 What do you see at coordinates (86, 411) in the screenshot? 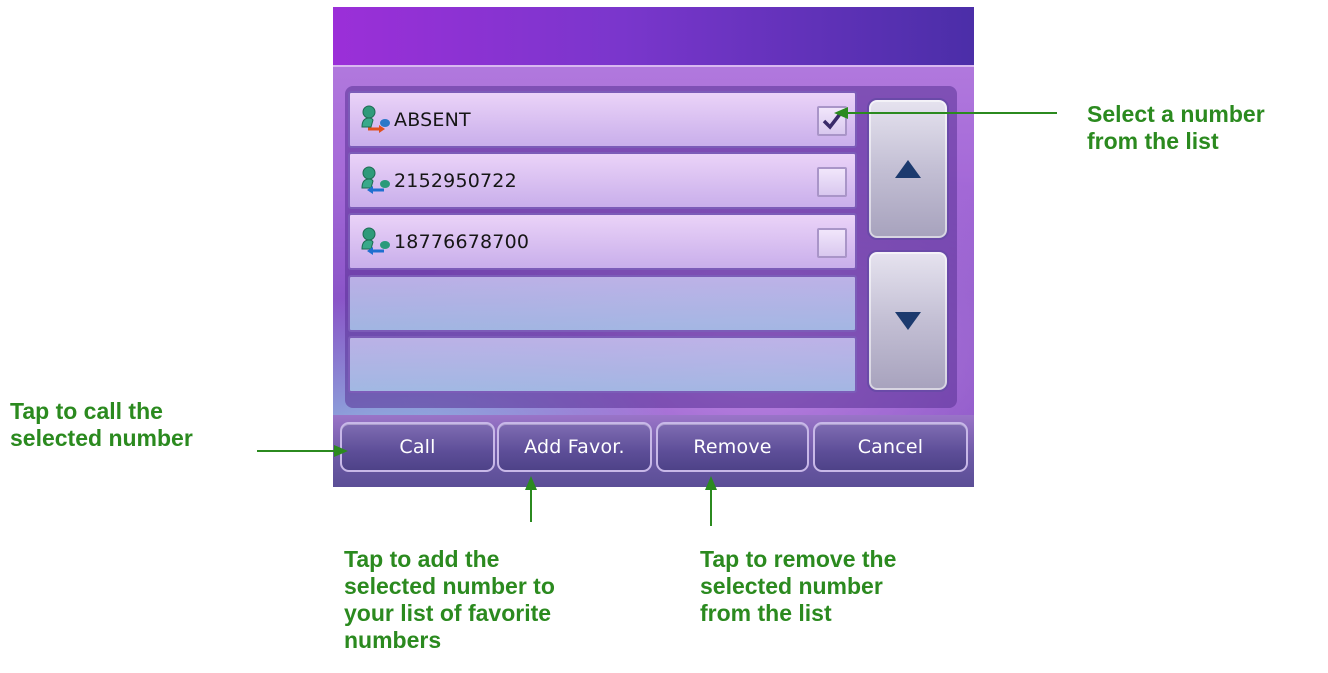
I see `annotation-line: Tap to call the` at bounding box center [86, 411].